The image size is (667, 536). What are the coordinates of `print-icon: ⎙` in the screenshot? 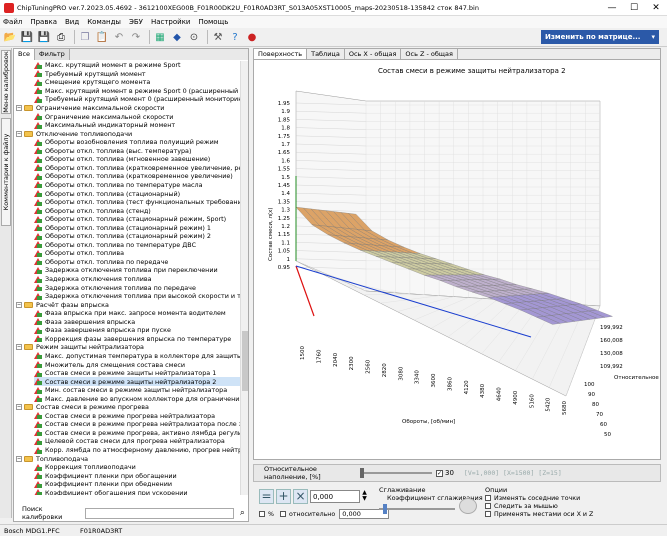 It's located at (61, 37).